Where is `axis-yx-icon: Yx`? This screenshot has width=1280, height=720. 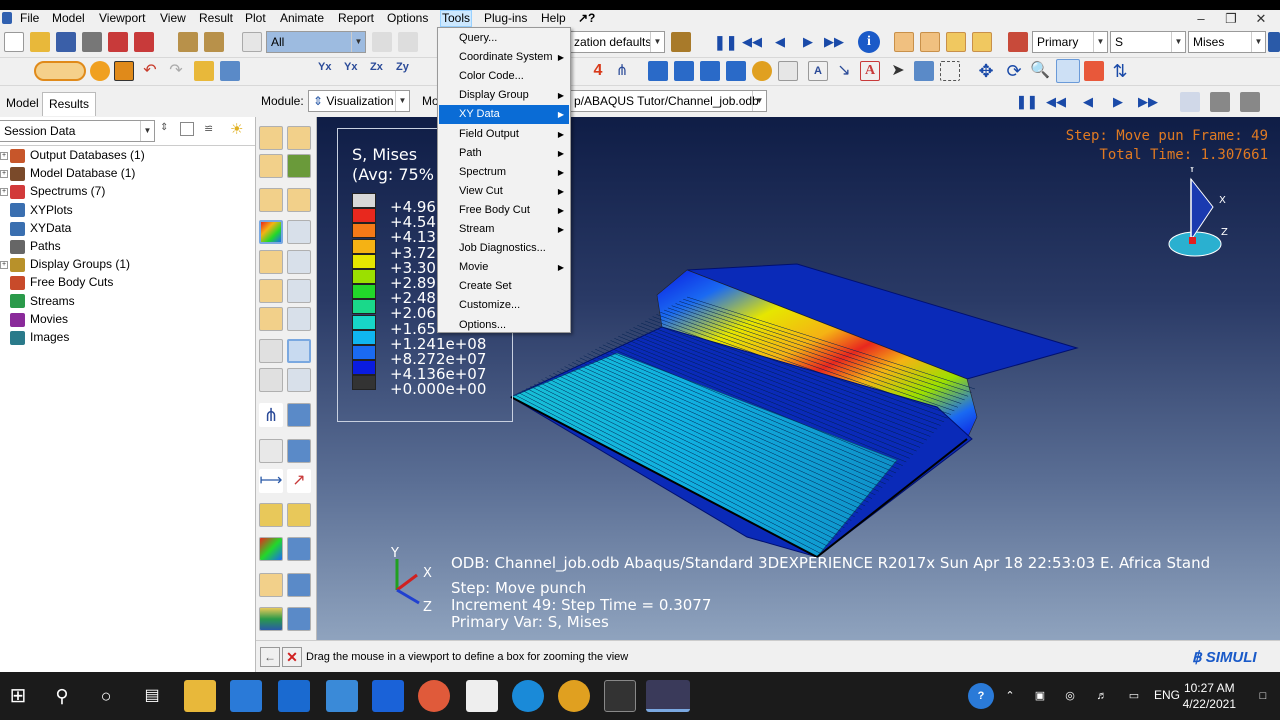
axis-yx-icon: Yx is located at coordinates (354, 71).